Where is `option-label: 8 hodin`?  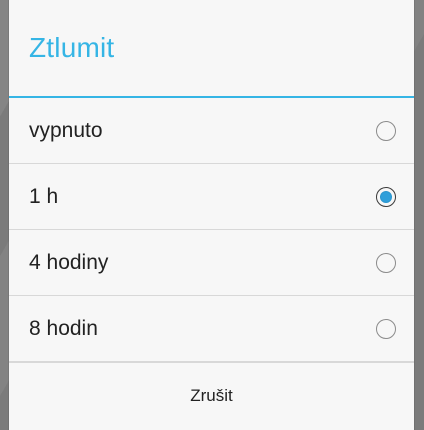 option-label: 8 hodin is located at coordinates (63, 328).